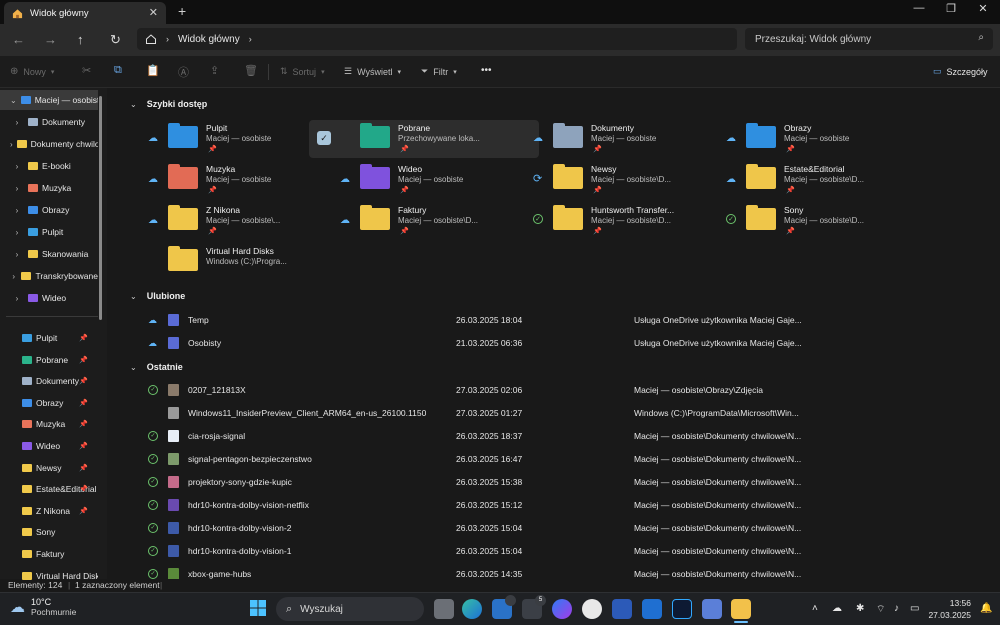 Image resolution: width=1000 pixels, height=625 pixels. I want to click on section-quick-access: ⌄ Szybki dostęp, so click(168, 104).